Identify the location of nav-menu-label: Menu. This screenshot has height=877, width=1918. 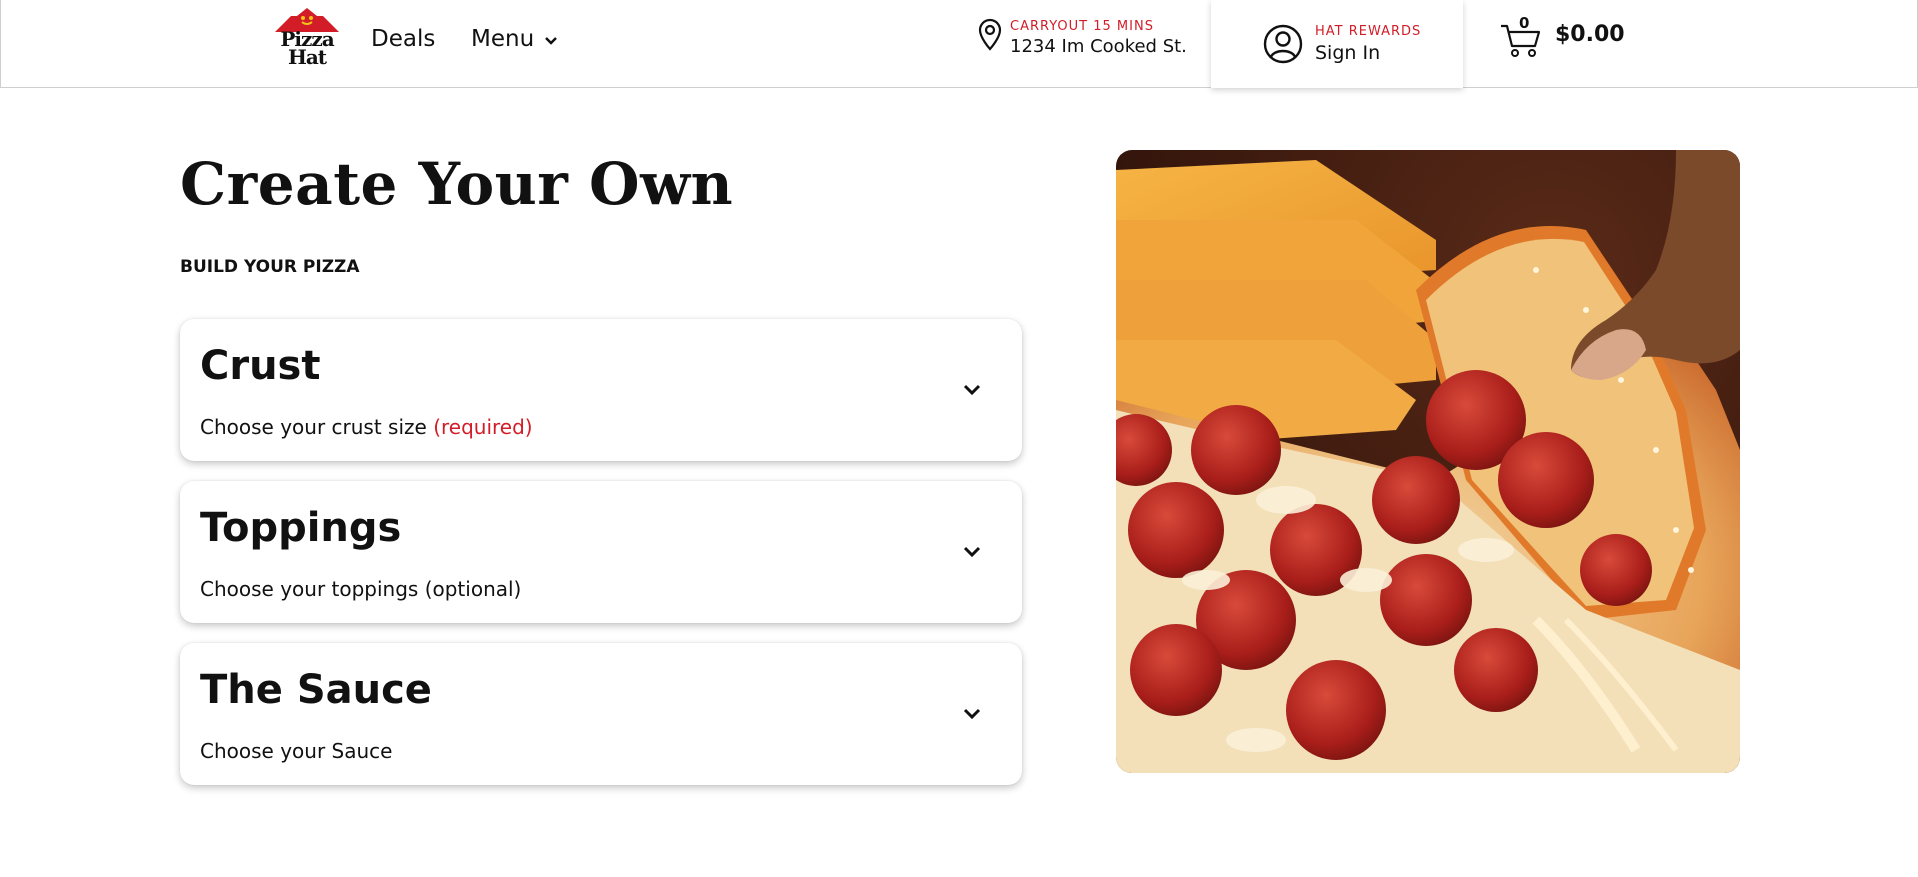
(503, 39).